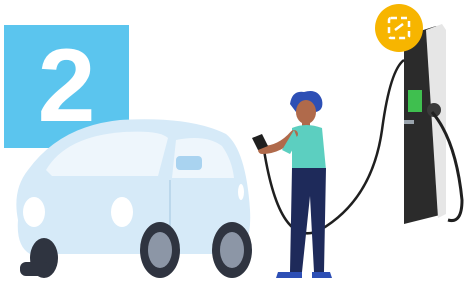 This screenshot has height=284, width=467. Describe the element at coordinates (399, 28) in the screenshot. I see `charging-connector-icon` at that location.